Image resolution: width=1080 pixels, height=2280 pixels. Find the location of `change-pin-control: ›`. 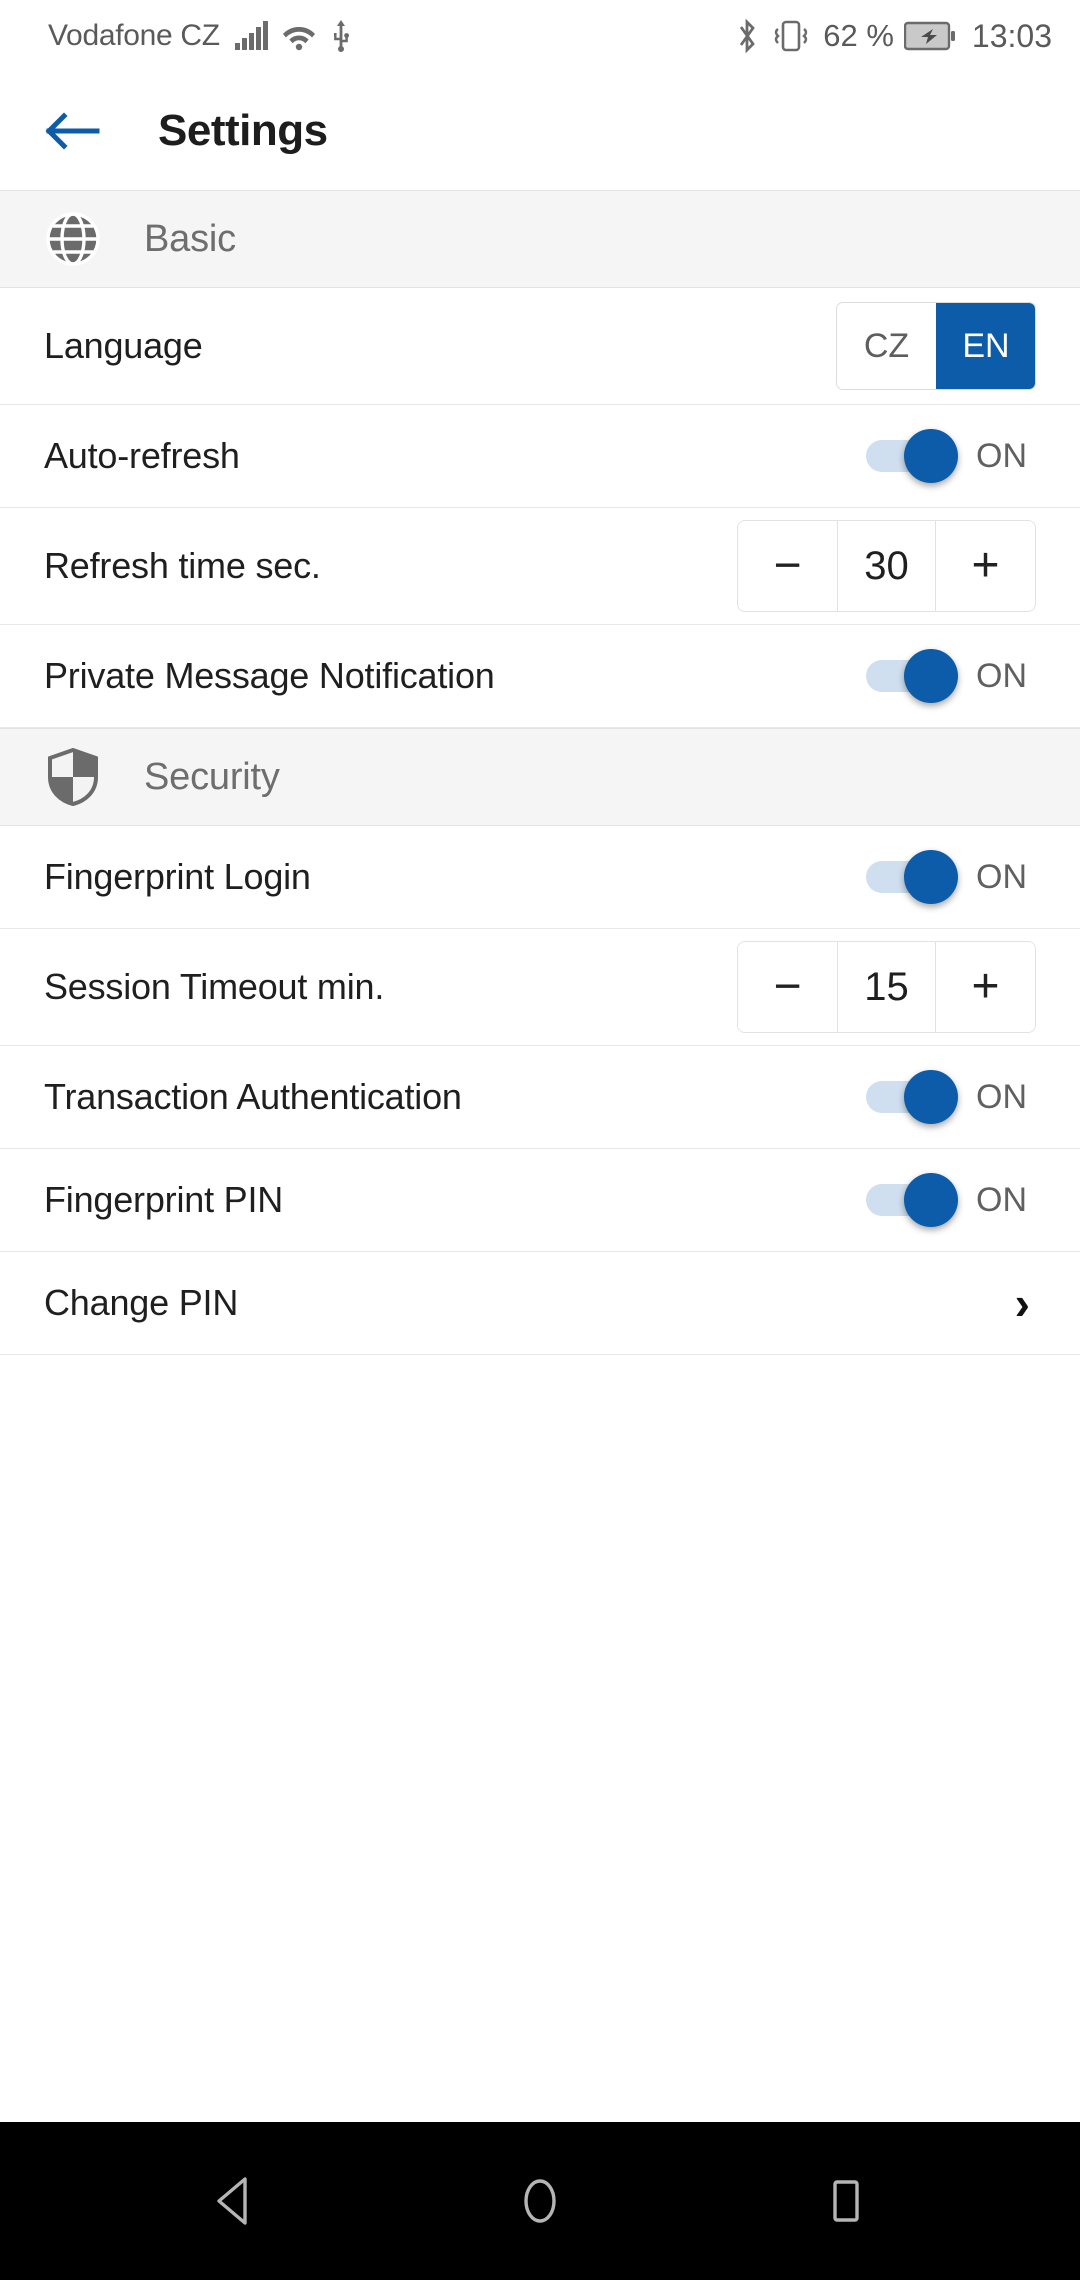

change-pin-control: › is located at coordinates (1025, 1303).